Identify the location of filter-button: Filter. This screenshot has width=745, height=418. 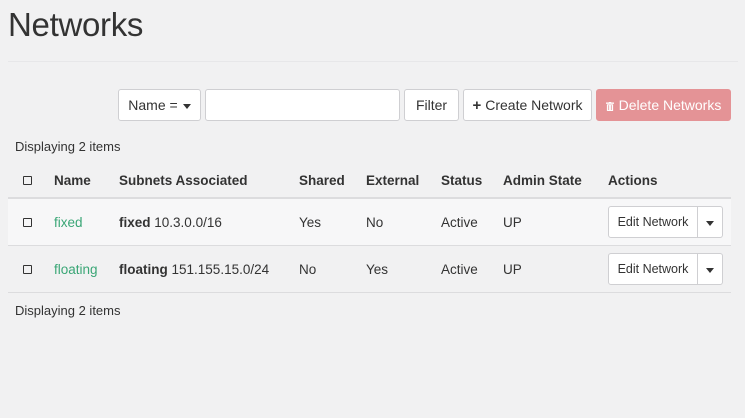
(431, 105).